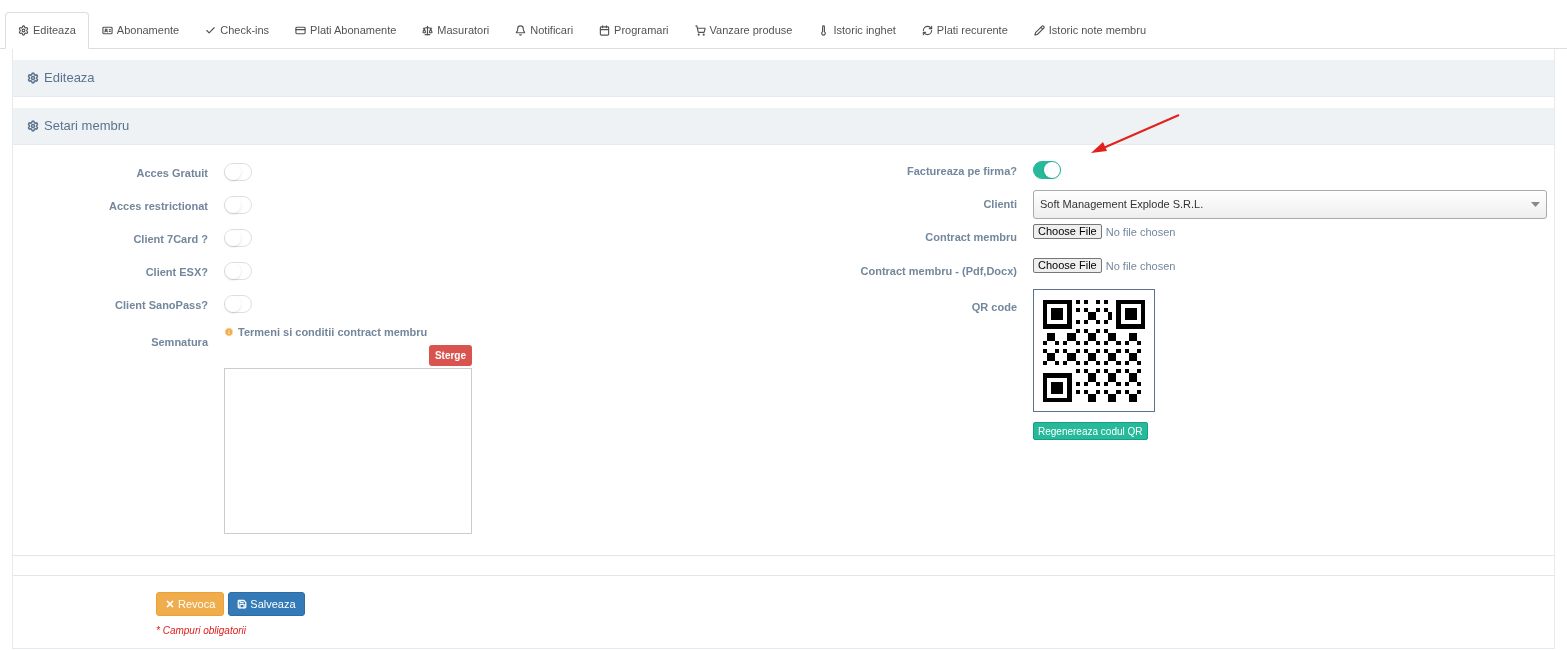 Image resolution: width=1567 pixels, height=650 pixels. Describe the element at coordinates (1047, 169) in the screenshot. I see `toggle-switch` at that location.